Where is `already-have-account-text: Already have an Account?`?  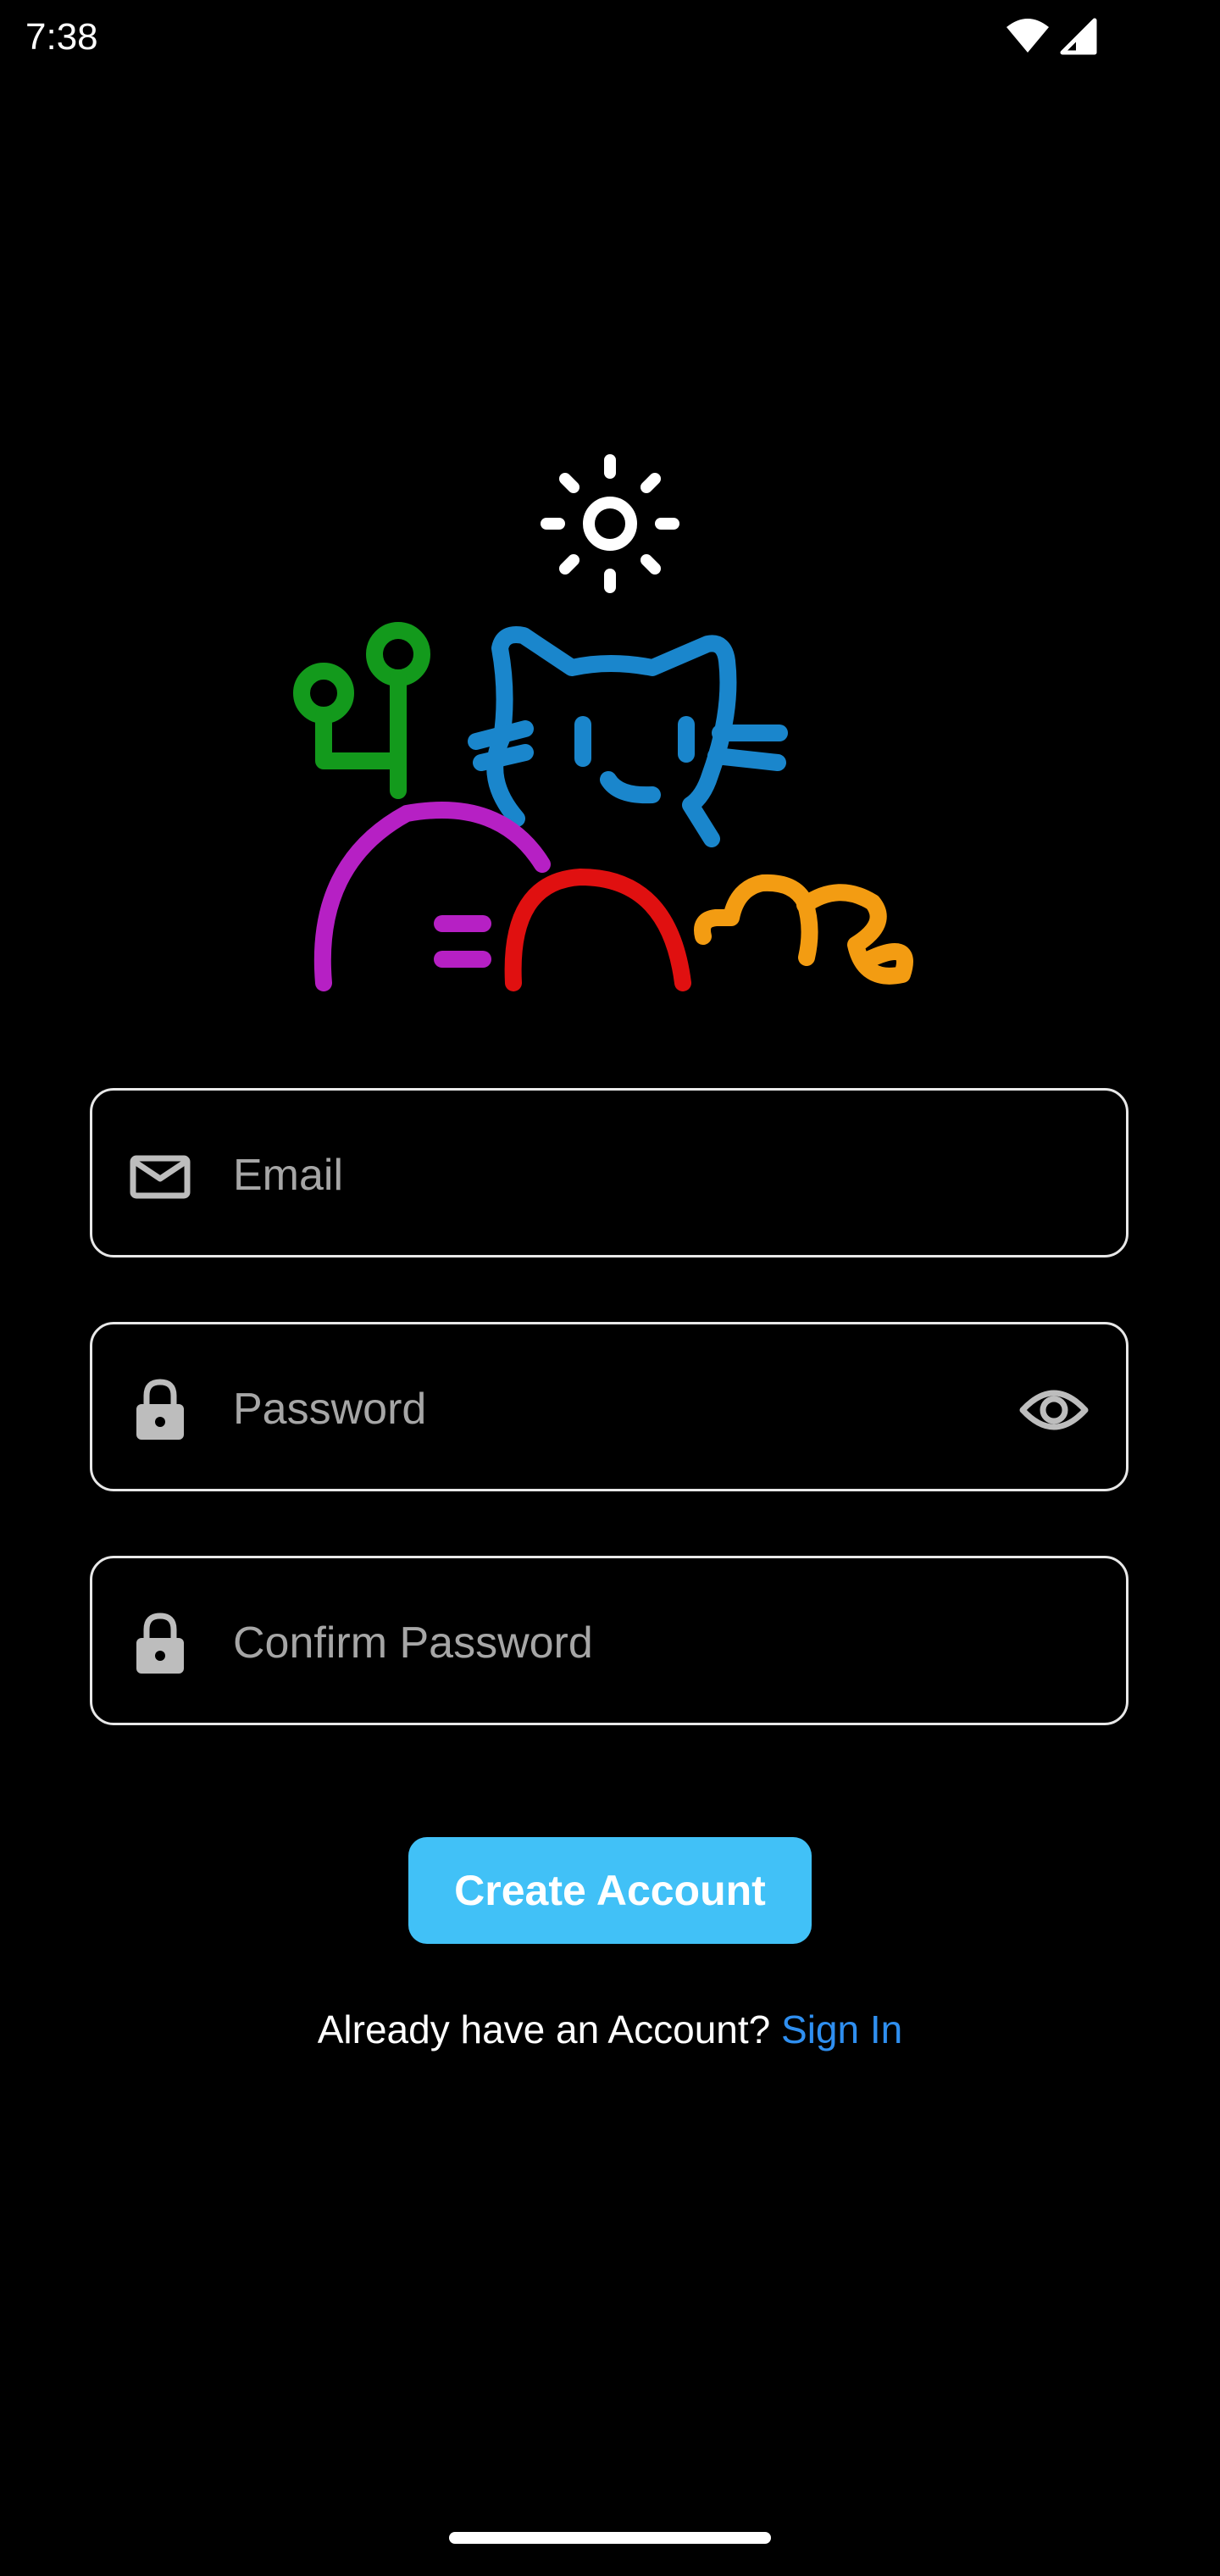
already-have-account-text: Already have an Account? is located at coordinates (544, 2029).